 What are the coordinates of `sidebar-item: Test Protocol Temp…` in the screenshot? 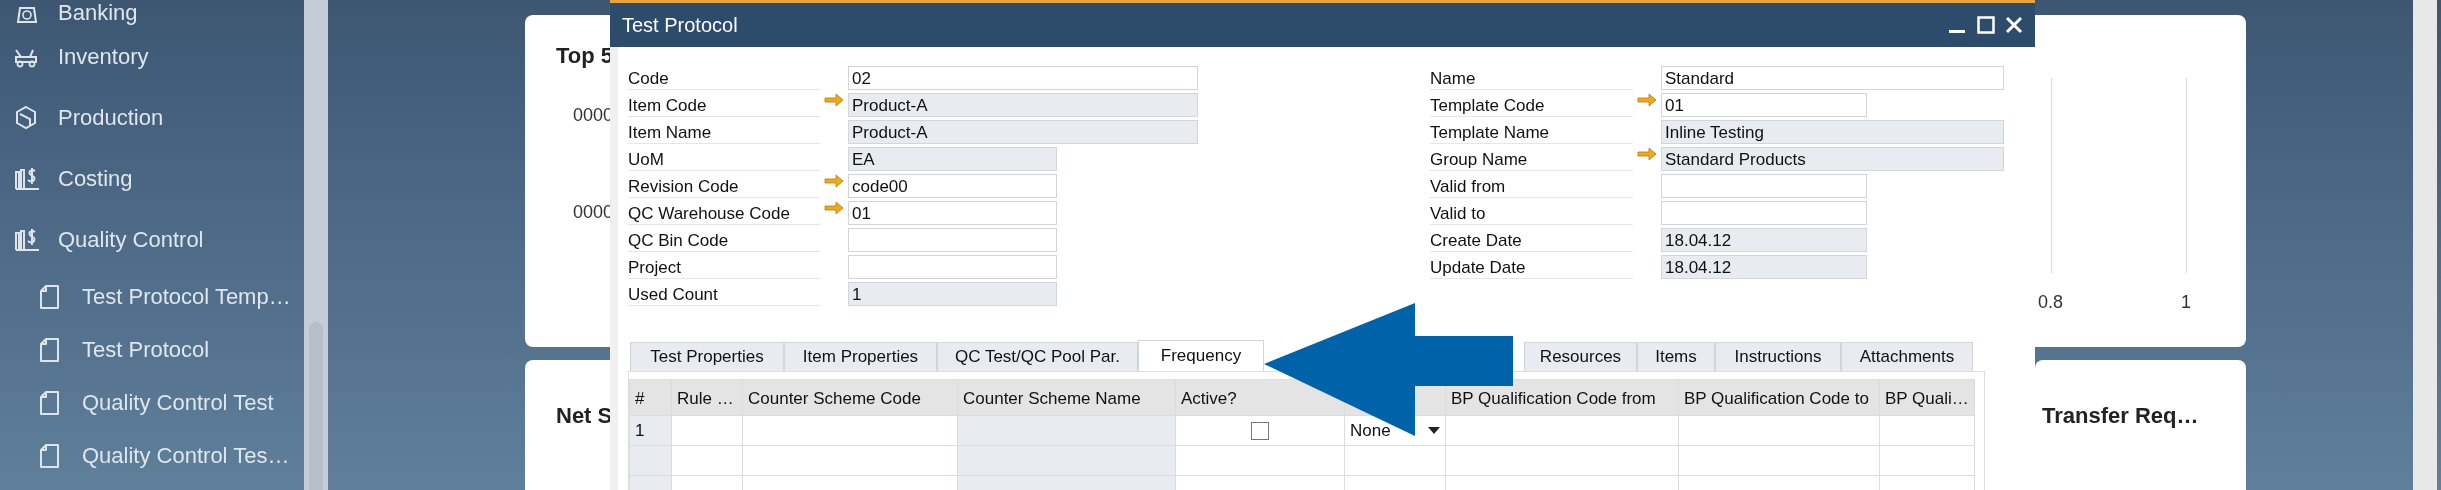 It's located at (152, 296).